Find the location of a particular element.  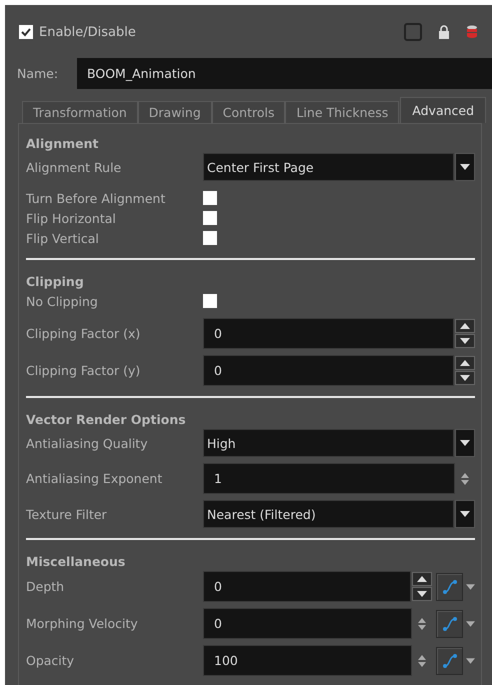

enable-label: Enable/Disable is located at coordinates (87, 32).